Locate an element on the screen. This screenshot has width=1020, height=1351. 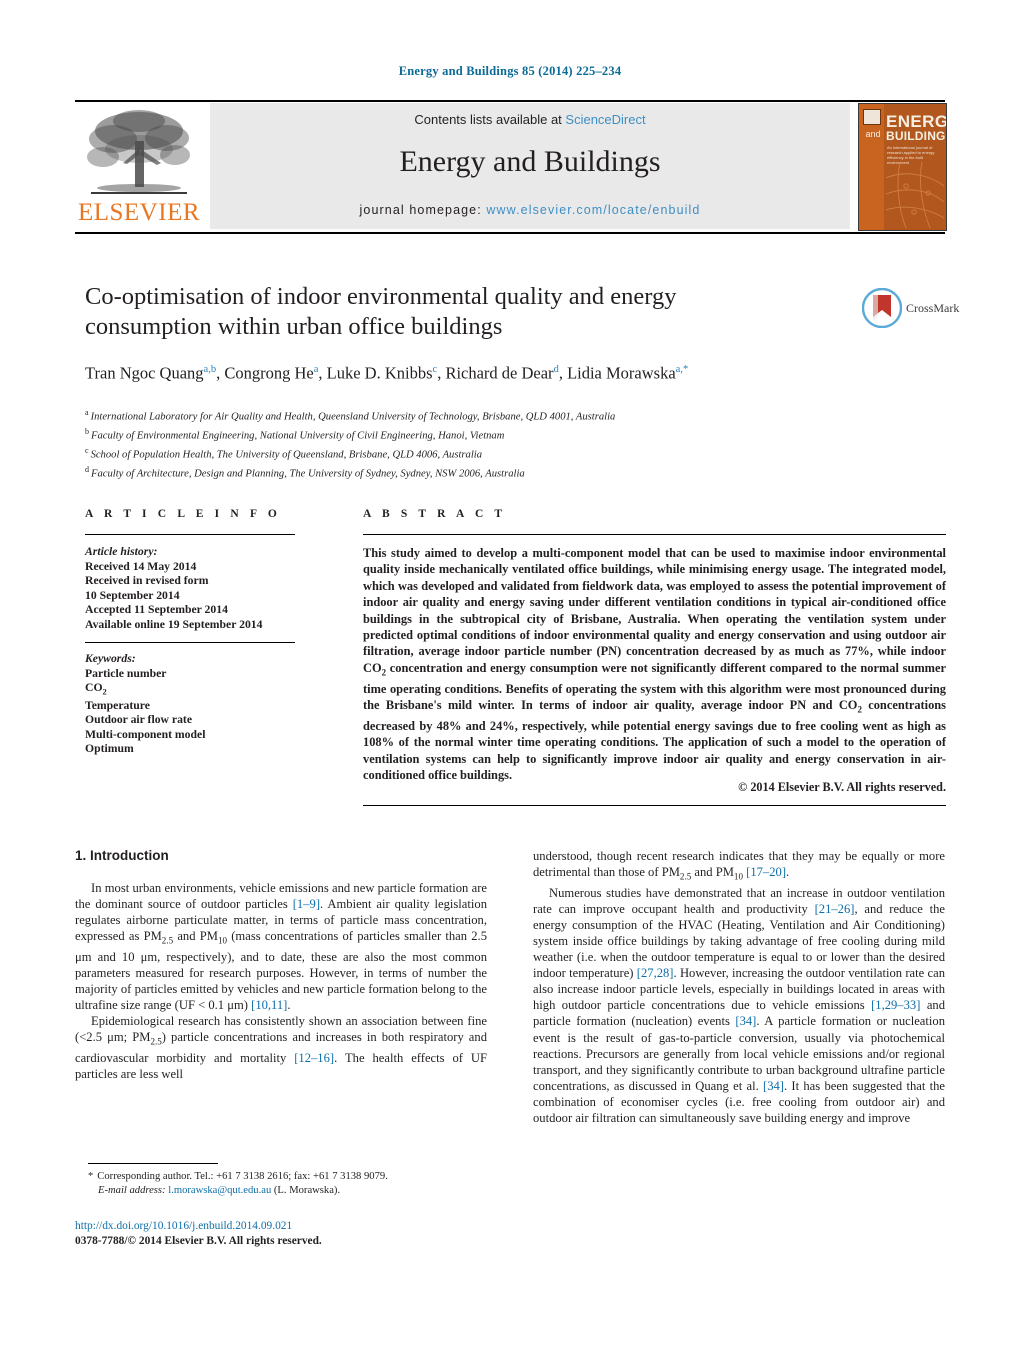
cover-publisher-badge-icon is located at coordinates (872, 117).